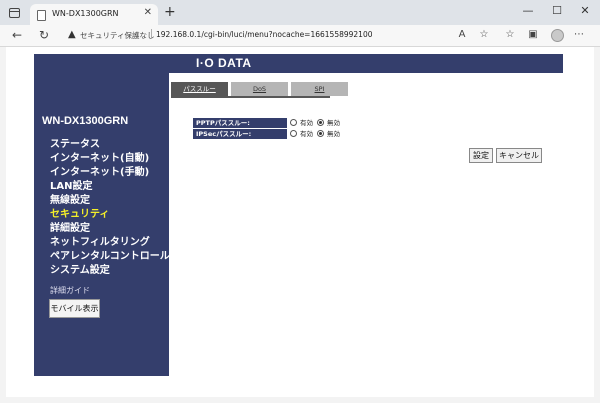 This screenshot has width=600, height=403. What do you see at coordinates (110, 173) in the screenshot?
I see `sidebar-item-internet-manual: インターネット(手動)` at bounding box center [110, 173].